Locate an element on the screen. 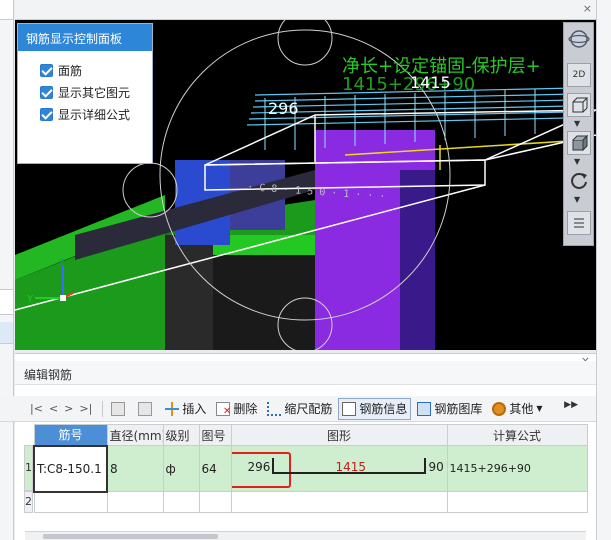 Image resolution: width=611 pixels, height=540 pixels. scale-label: 缩尺配筋 is located at coordinates (308, 409).